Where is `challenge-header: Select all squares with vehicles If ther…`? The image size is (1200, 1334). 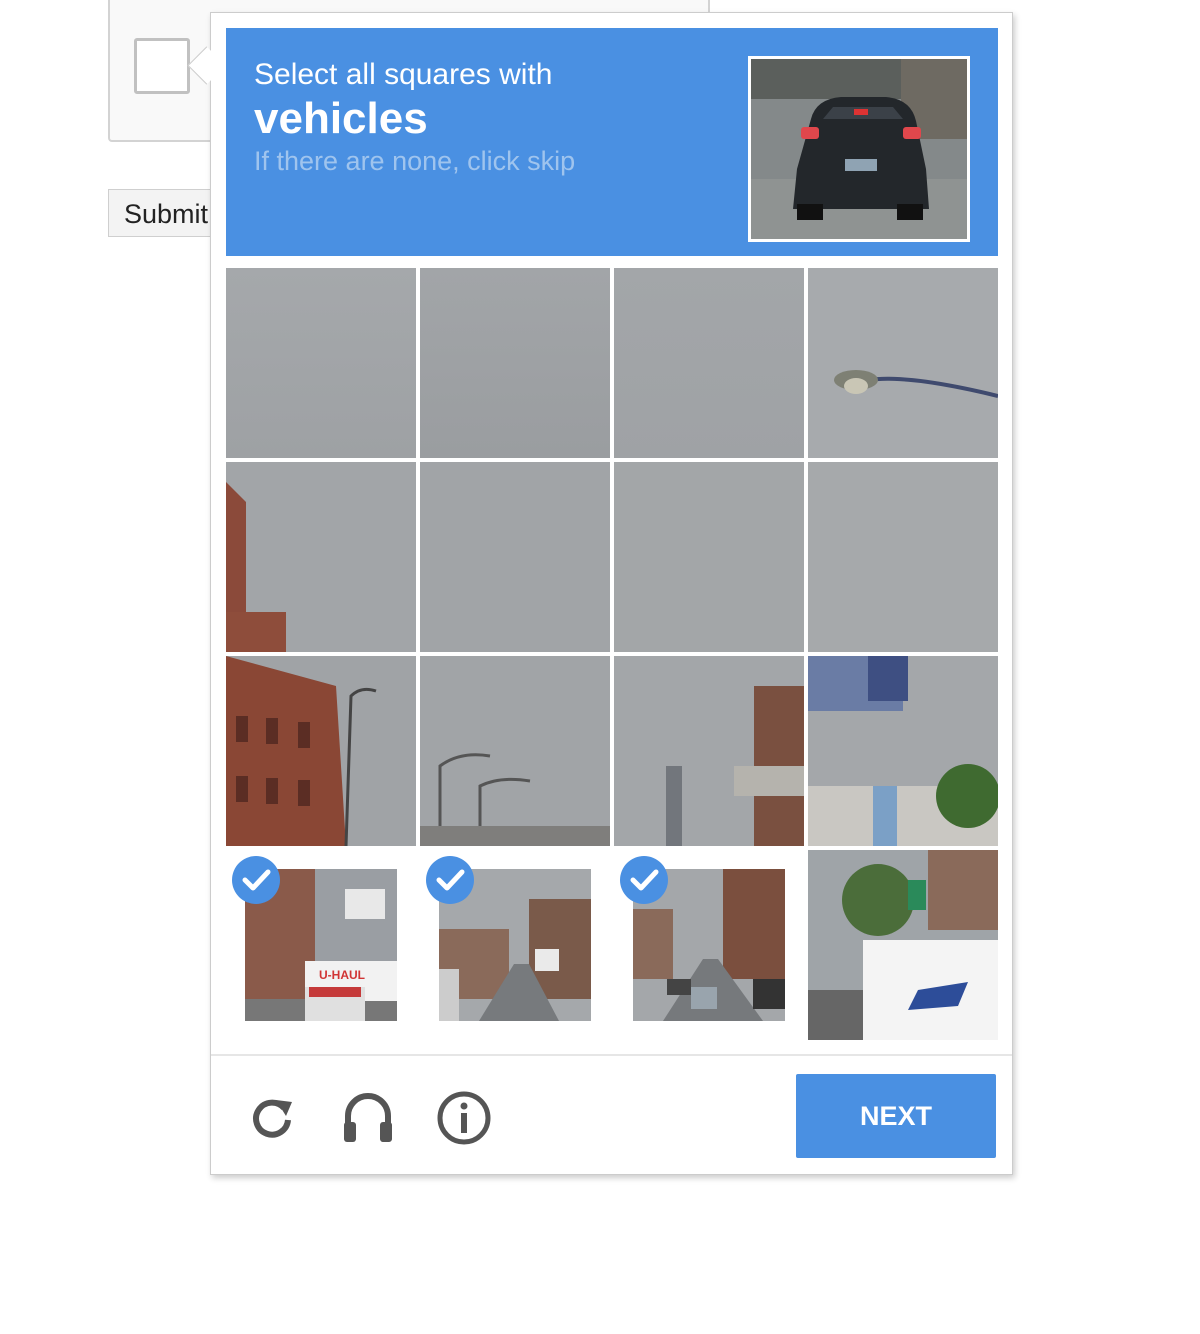 challenge-header: Select all squares with vehicles If ther… is located at coordinates (612, 142).